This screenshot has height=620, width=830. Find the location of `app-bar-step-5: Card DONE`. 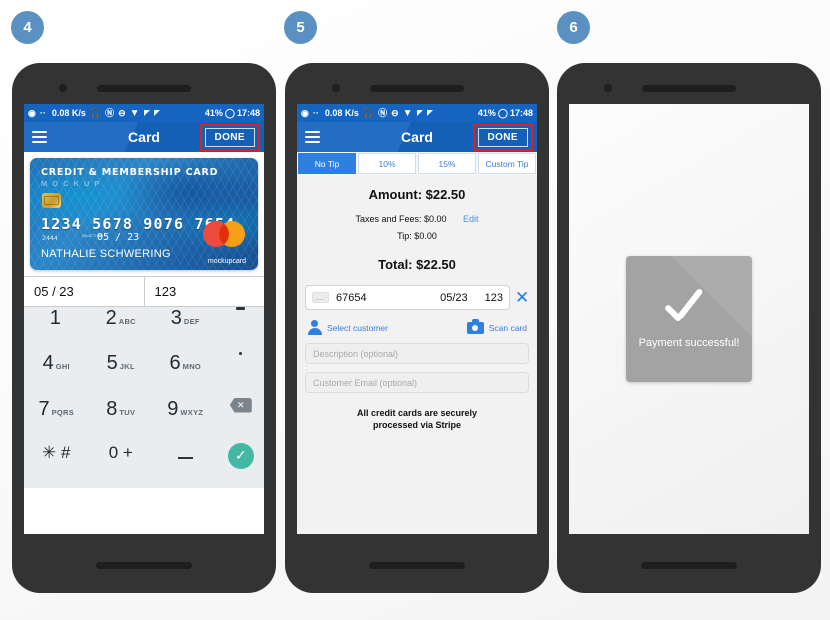

app-bar-step-5: Card DONE is located at coordinates (417, 137).